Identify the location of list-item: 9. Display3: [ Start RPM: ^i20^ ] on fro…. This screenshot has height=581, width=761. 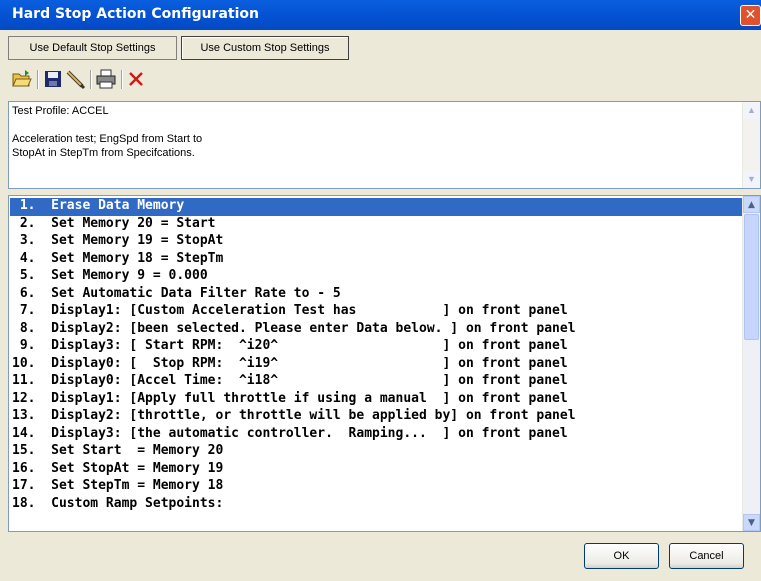
(376, 347).